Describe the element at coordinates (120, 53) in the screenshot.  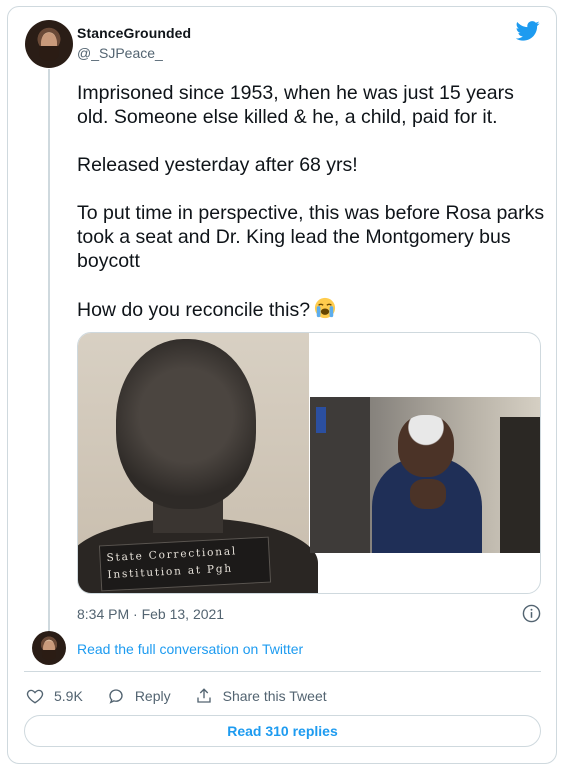
I see `author-handle: @_SJPeace_` at that location.